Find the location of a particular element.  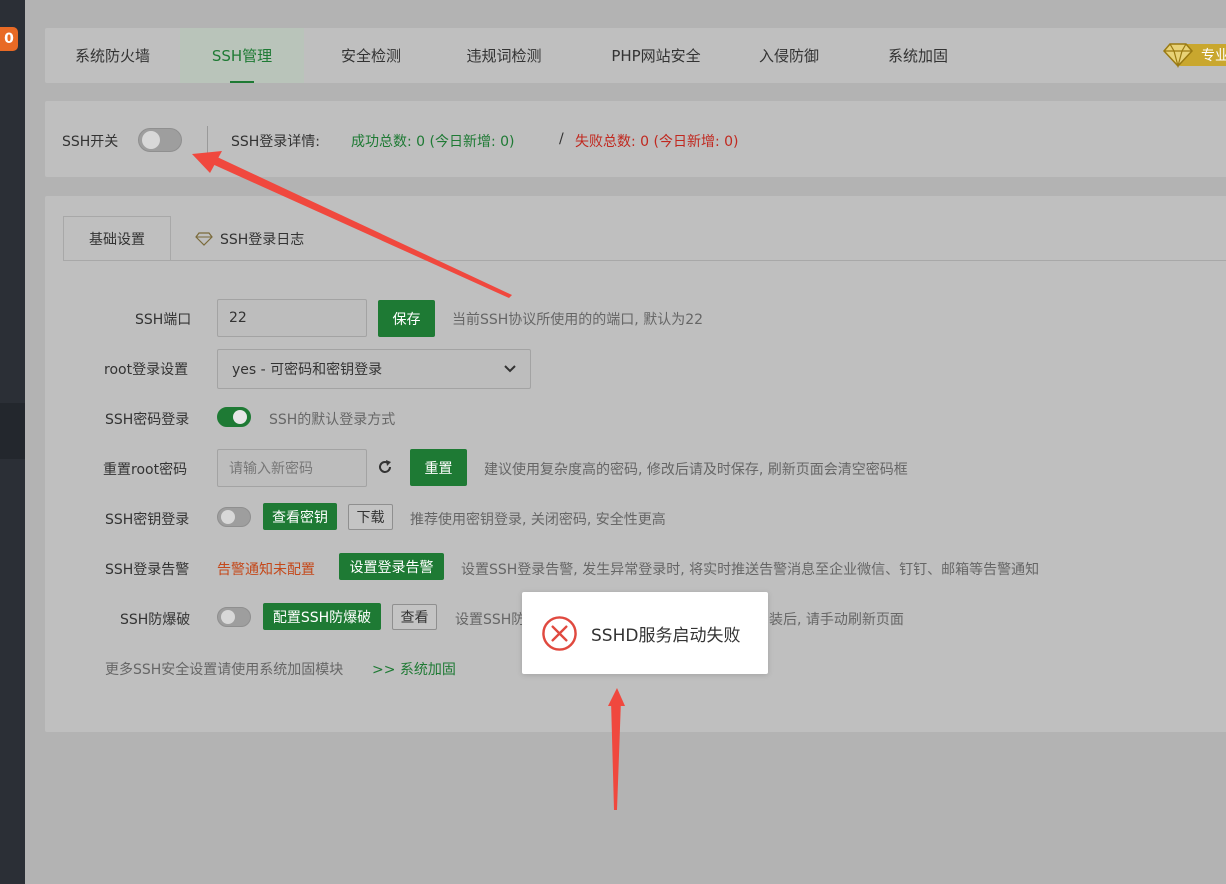

new-password-input: 请输入新密码 is located at coordinates (292, 468).